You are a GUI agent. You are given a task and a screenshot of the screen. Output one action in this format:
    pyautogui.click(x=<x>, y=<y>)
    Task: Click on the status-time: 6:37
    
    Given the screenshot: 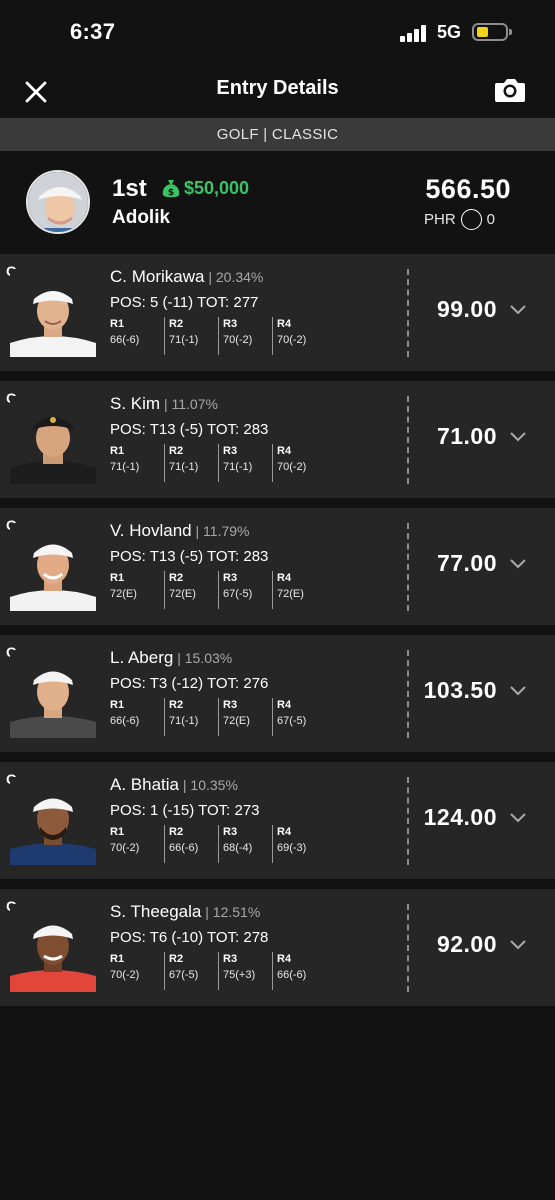 What is the action you would take?
    pyautogui.click(x=93, y=31)
    